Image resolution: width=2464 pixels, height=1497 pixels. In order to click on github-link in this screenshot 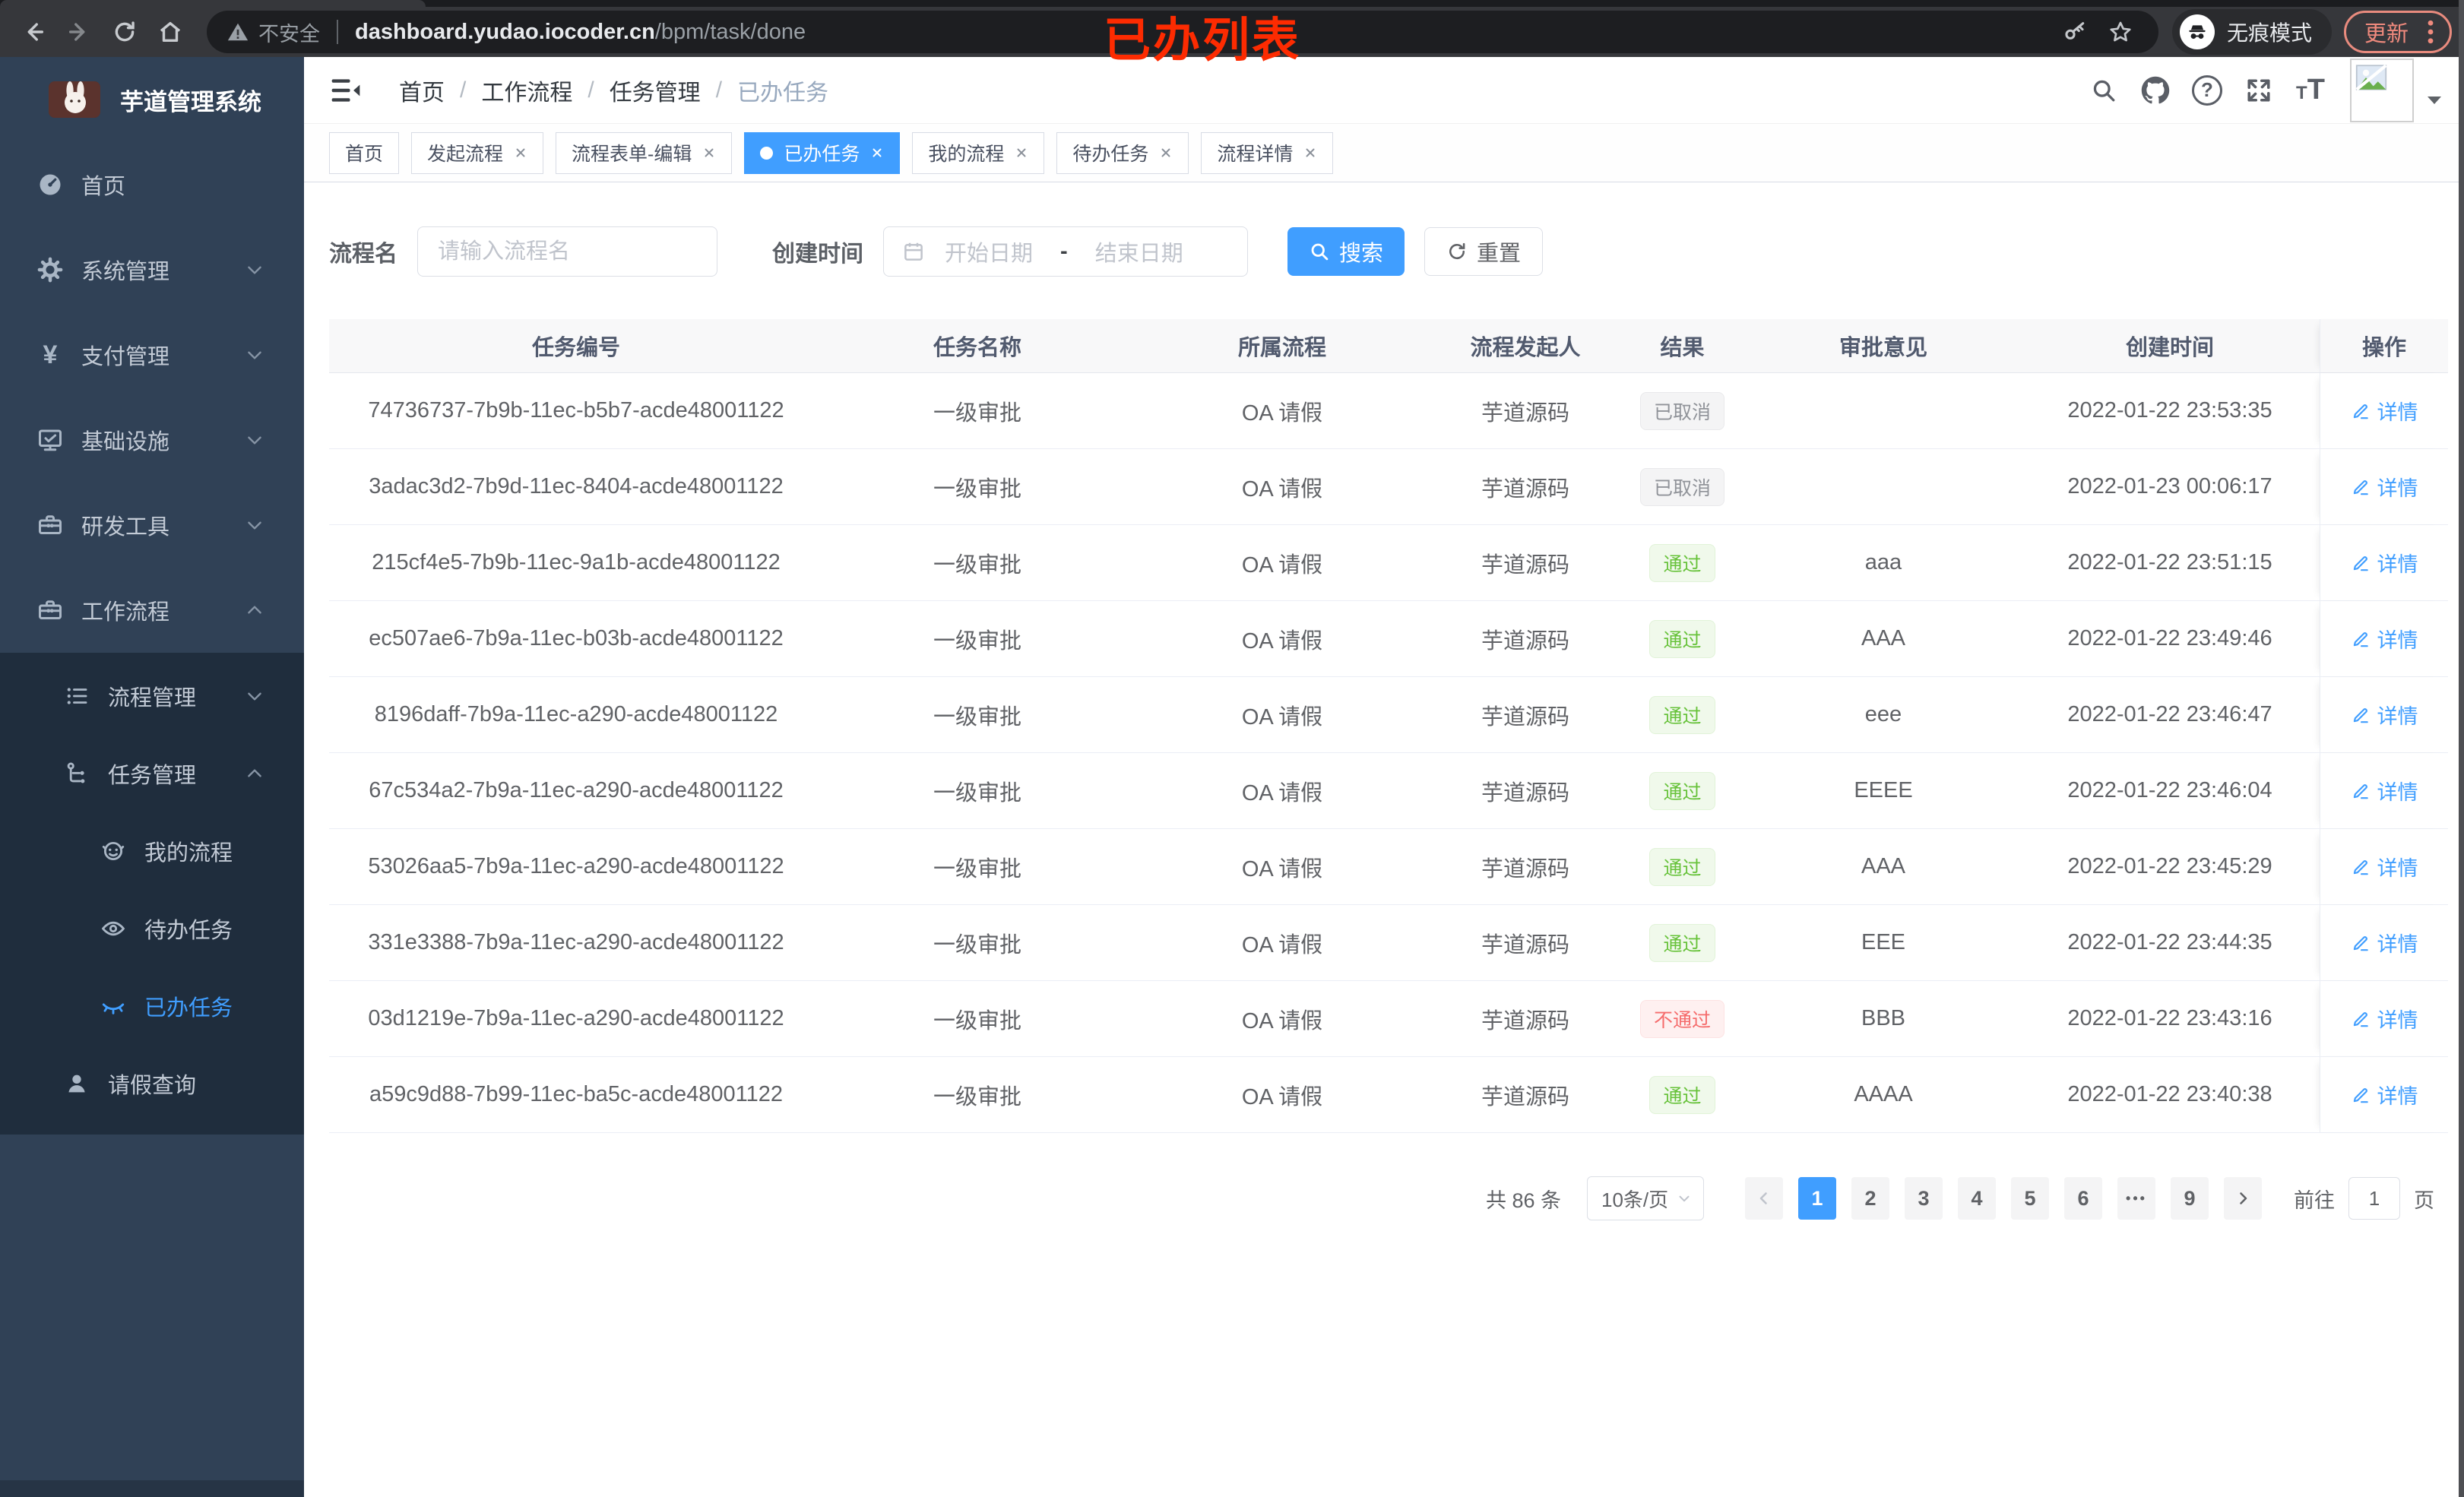, I will do `click(2155, 90)`.